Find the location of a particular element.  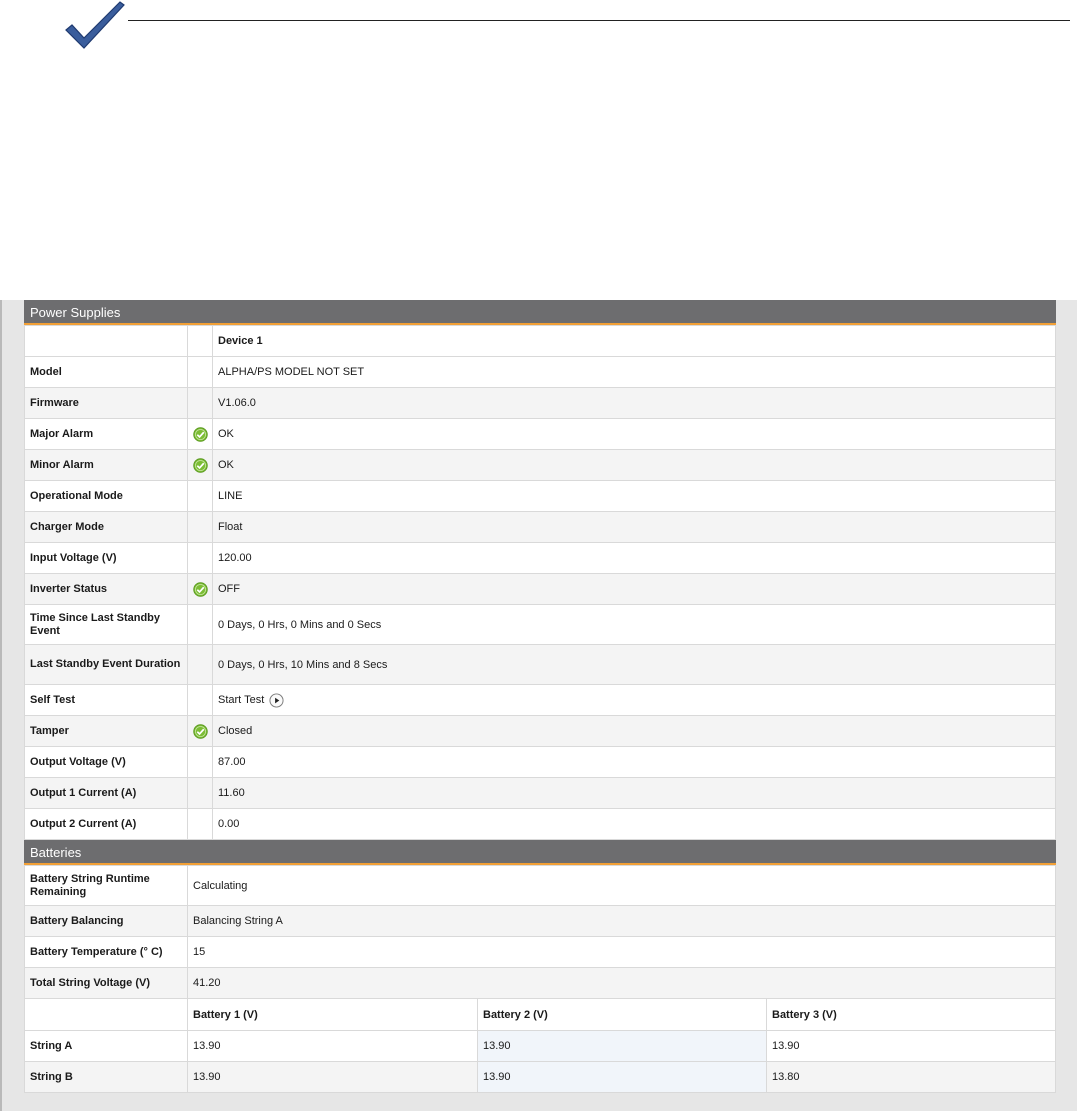

table-row: Tamper Closed is located at coordinates (540, 731).